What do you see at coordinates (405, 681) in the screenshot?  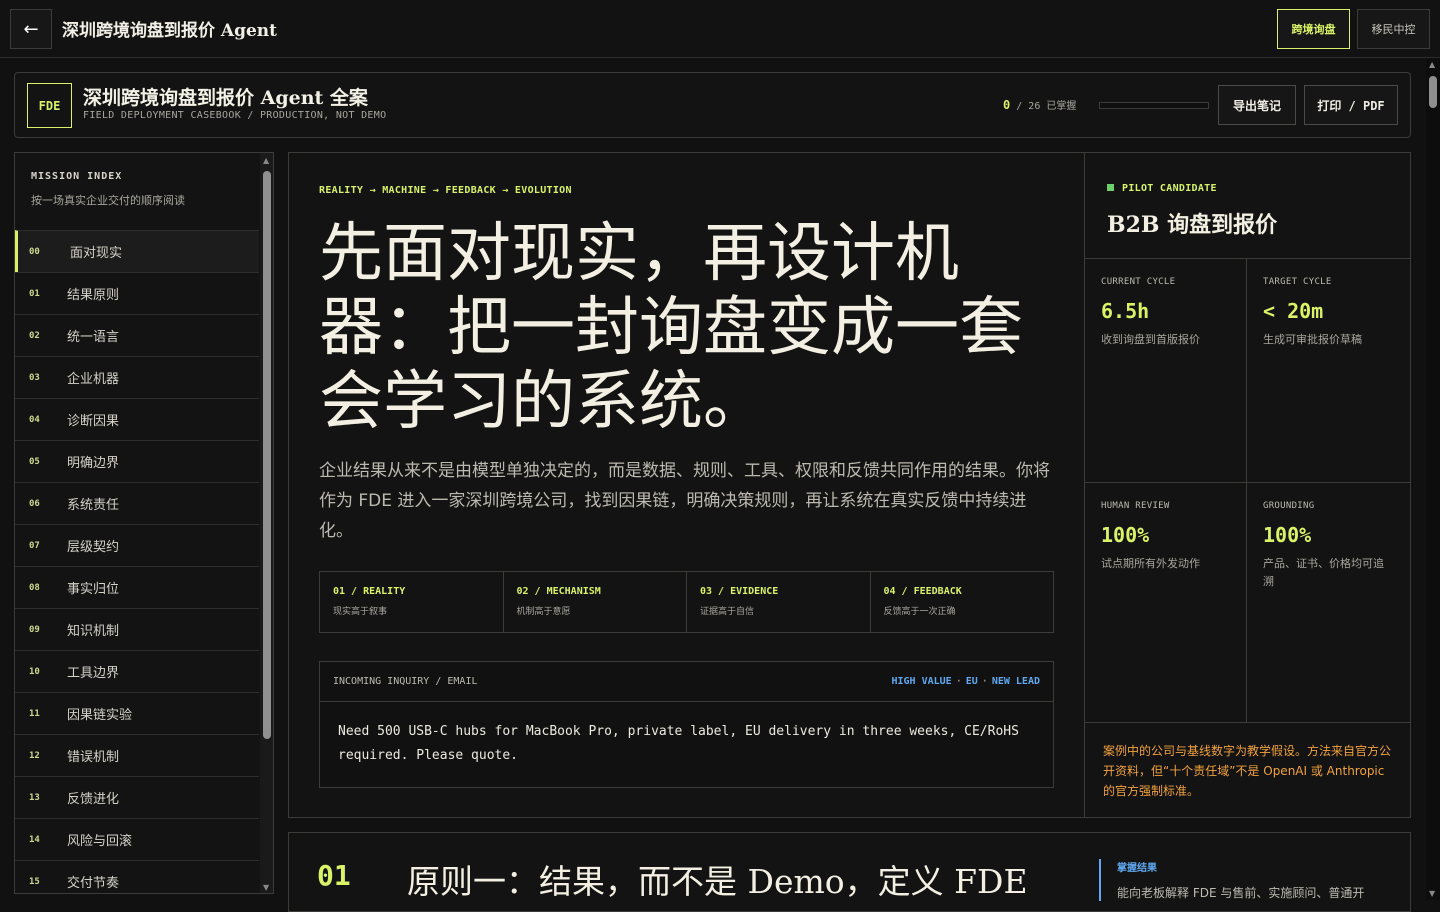 I see `inquiry-label: INCOMING INQUIRY / EMAIL` at bounding box center [405, 681].